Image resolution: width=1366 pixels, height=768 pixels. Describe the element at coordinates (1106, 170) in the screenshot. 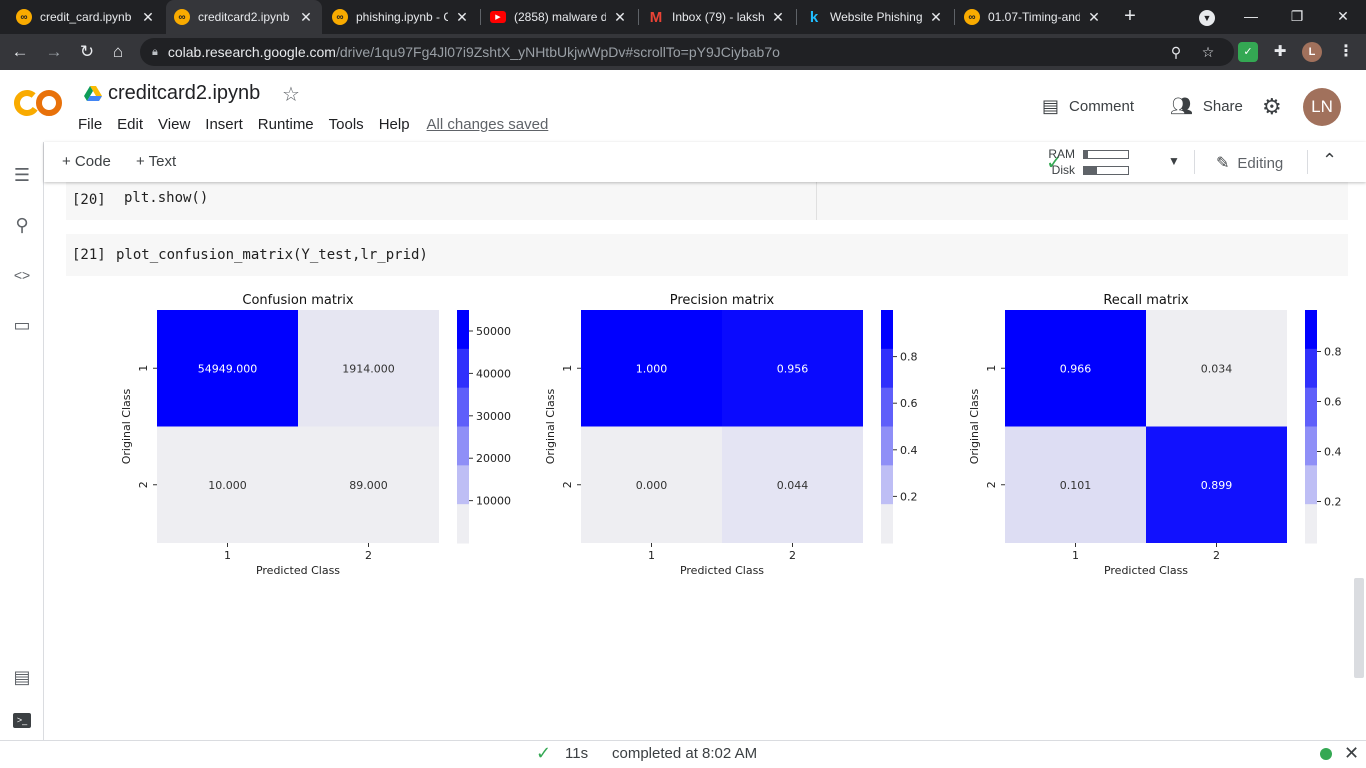

I see `disk-bar` at that location.